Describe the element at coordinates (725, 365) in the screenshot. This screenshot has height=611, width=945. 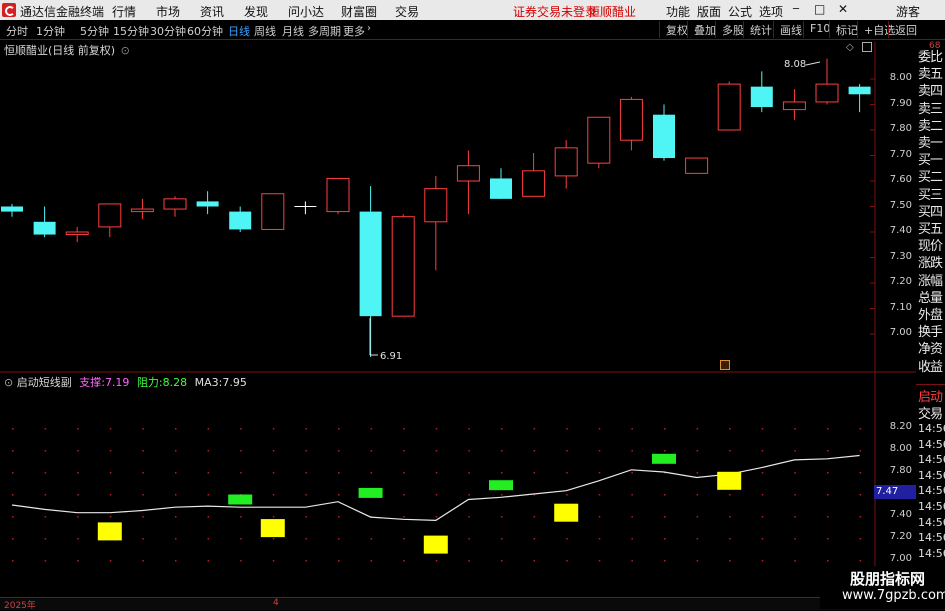
I see `event-marker-icon` at that location.